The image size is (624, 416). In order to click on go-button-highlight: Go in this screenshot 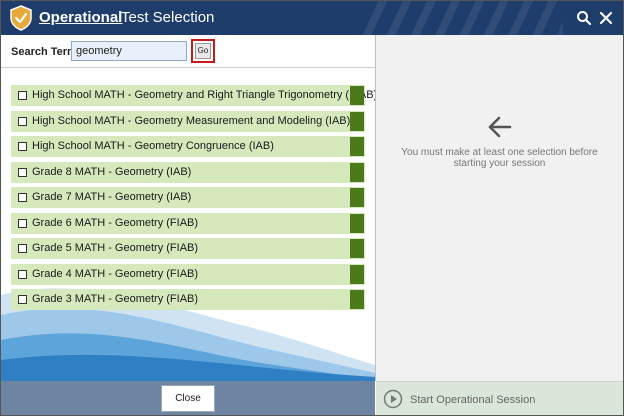, I will do `click(203, 51)`.